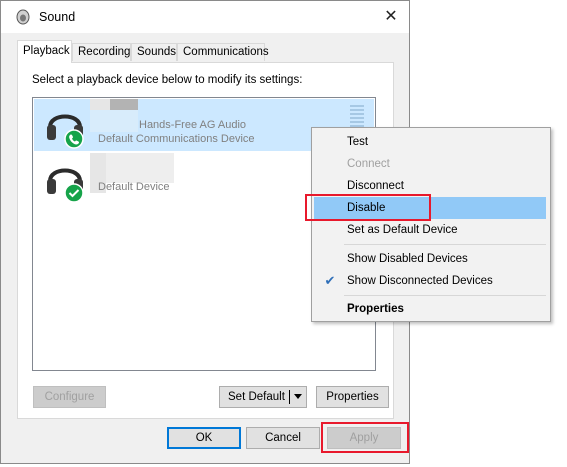 The height and width of the screenshot is (467, 567). Describe the element at coordinates (365, 437) in the screenshot. I see `annotation-highlight-apply` at that location.